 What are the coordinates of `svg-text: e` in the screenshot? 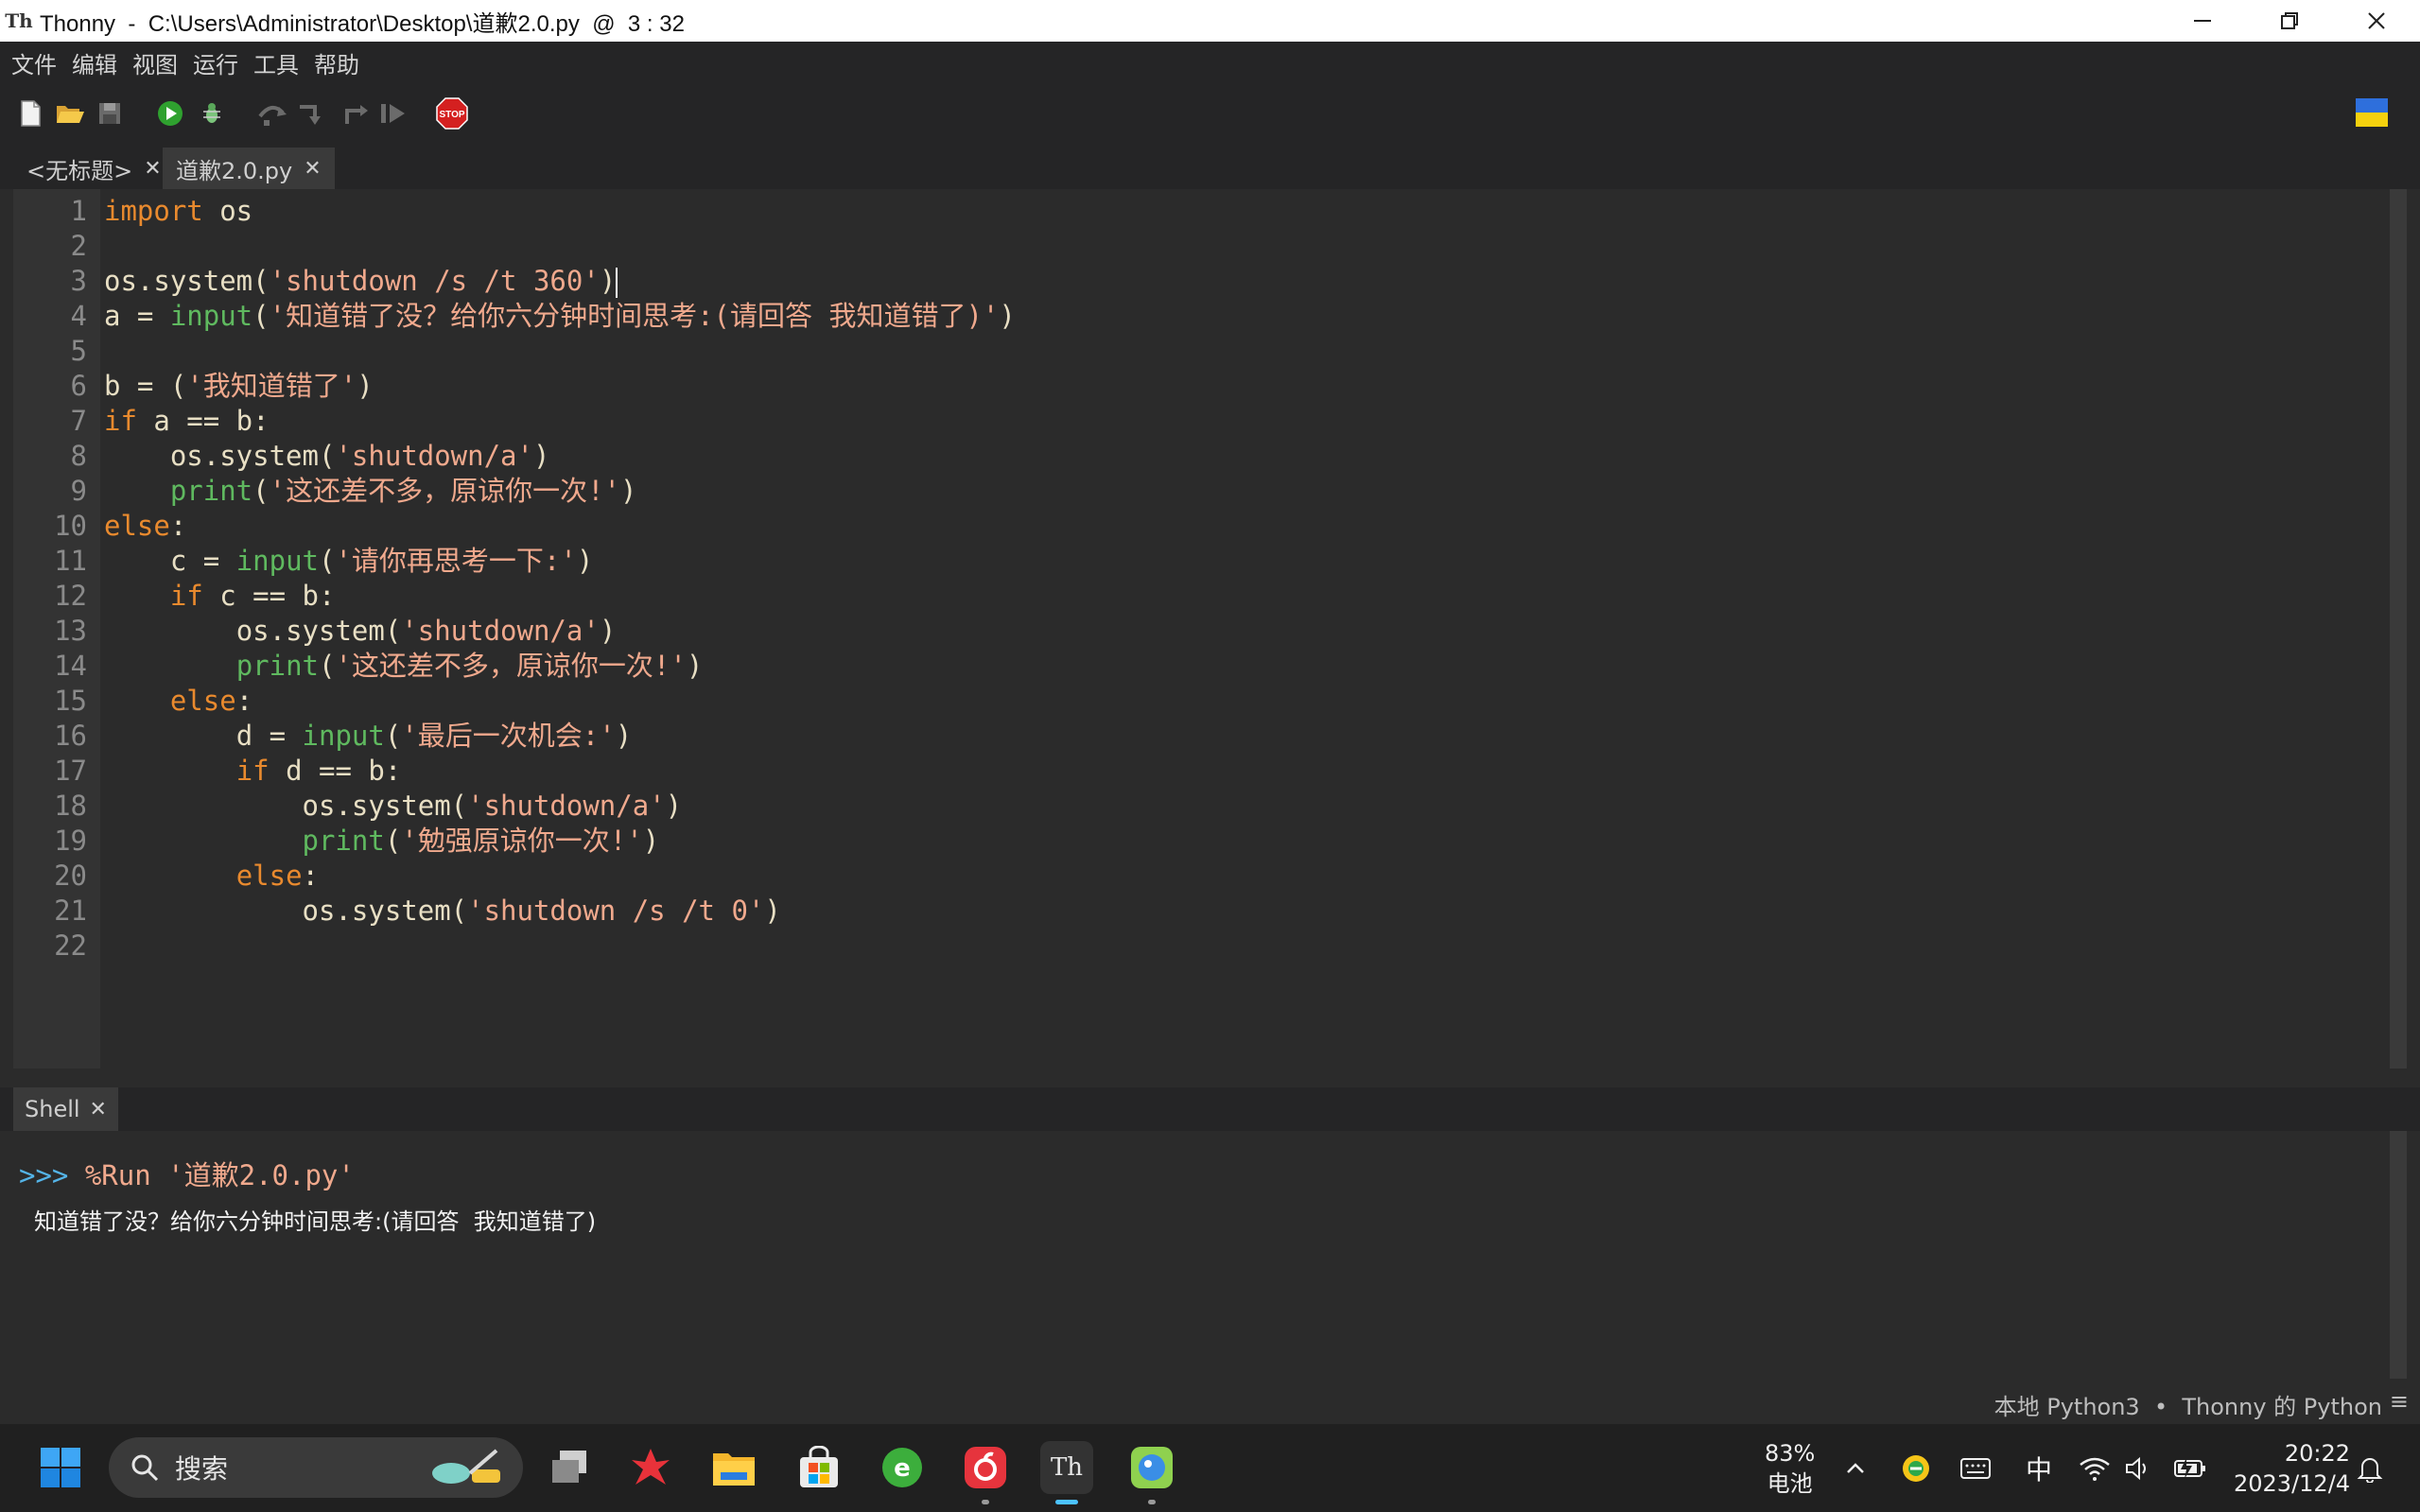 It's located at (903, 1468).